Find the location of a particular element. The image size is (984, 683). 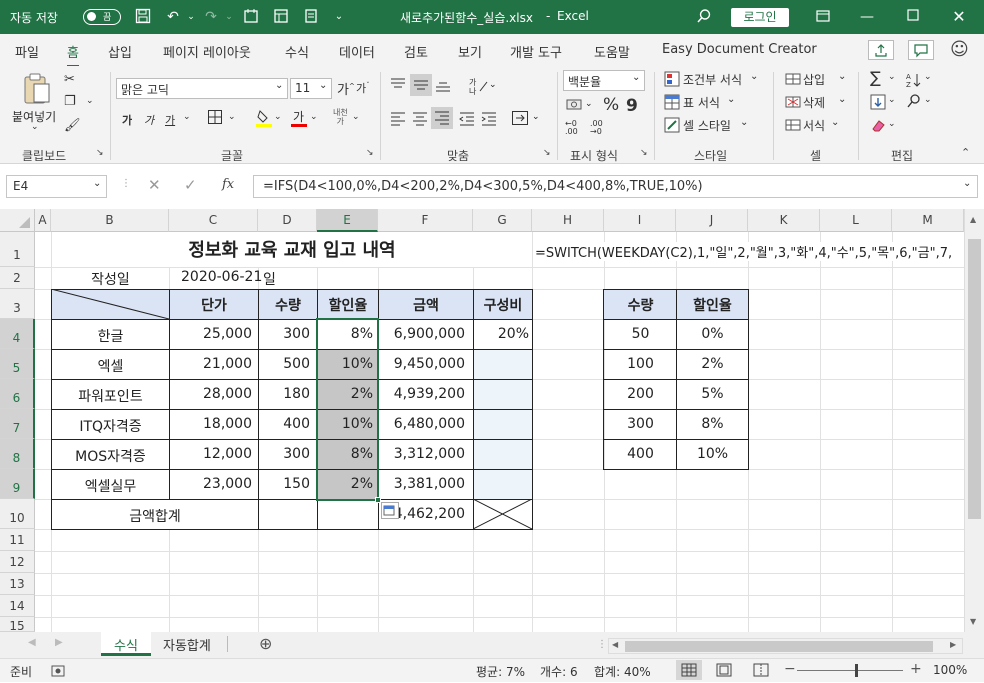

fill-icon is located at coordinates (878, 103).